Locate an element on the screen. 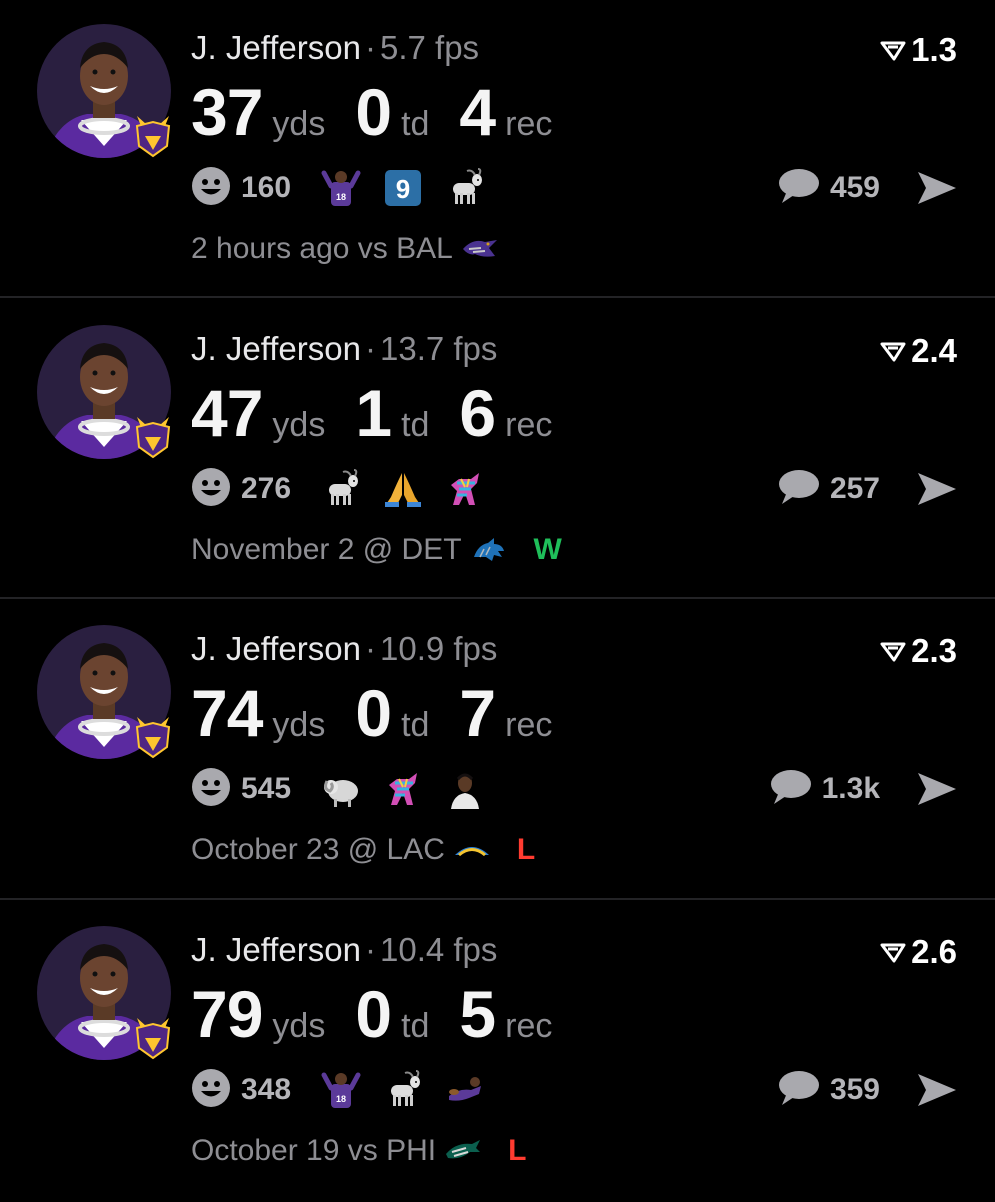  reaction-count: 276 is located at coordinates (266, 488).